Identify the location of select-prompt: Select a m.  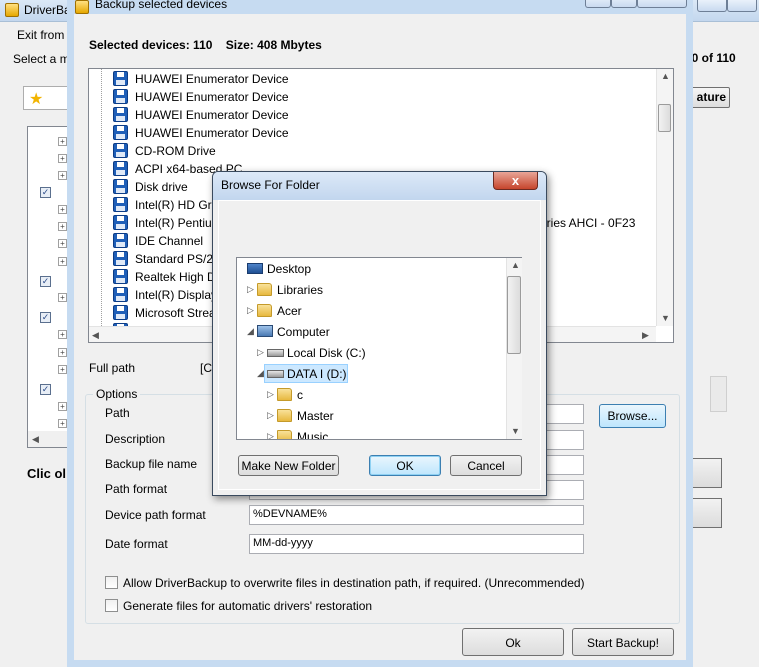
(41, 59).